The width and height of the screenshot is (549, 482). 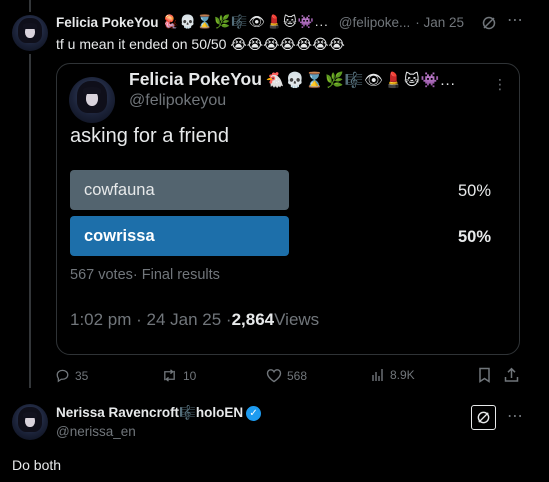 What do you see at coordinates (30, 221) in the screenshot?
I see `thread-connector` at bounding box center [30, 221].